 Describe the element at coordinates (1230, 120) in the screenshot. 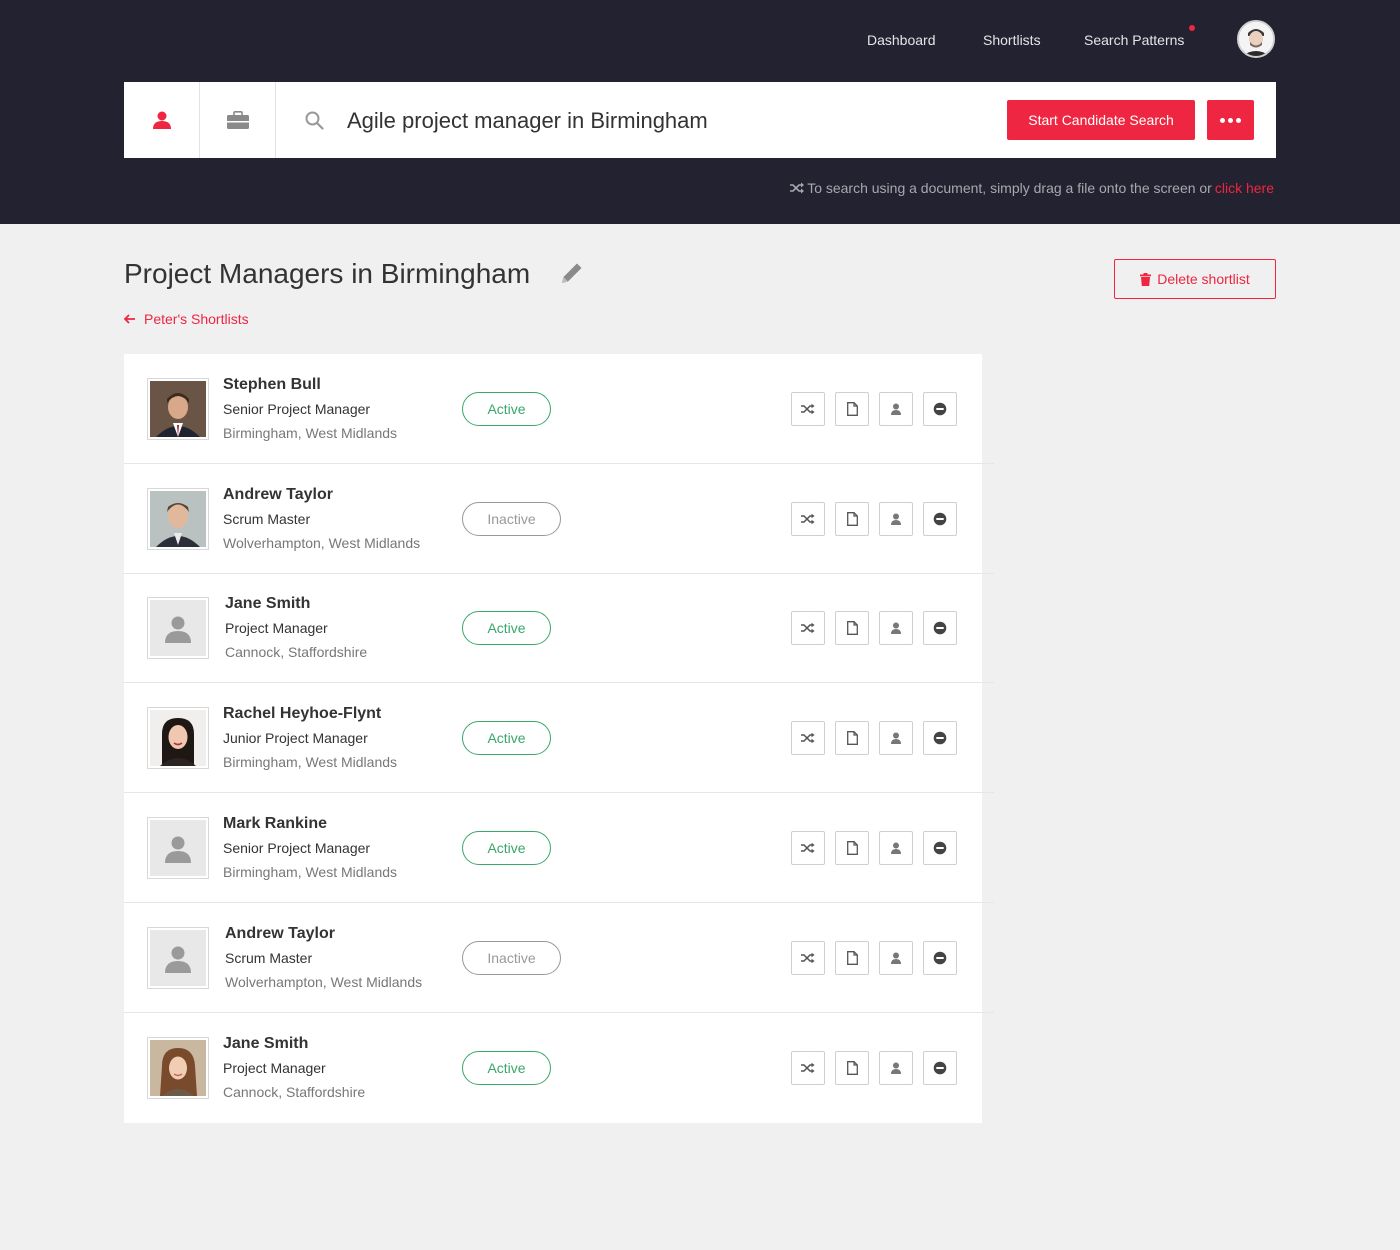

I see `more-options-button` at that location.